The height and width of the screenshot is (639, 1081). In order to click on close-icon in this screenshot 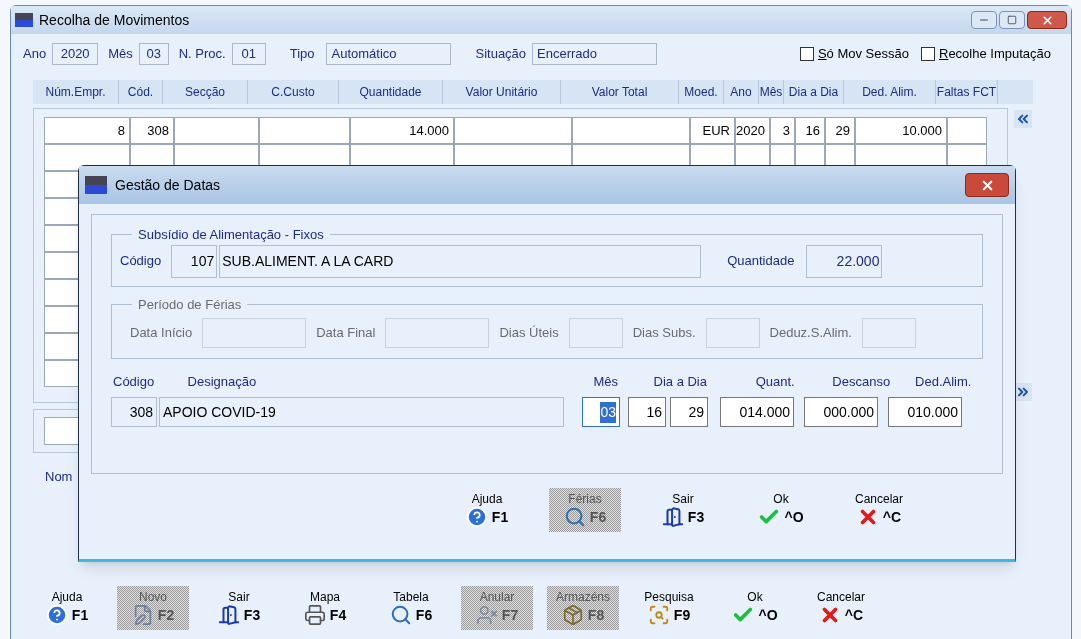, I will do `click(1047, 20)`.